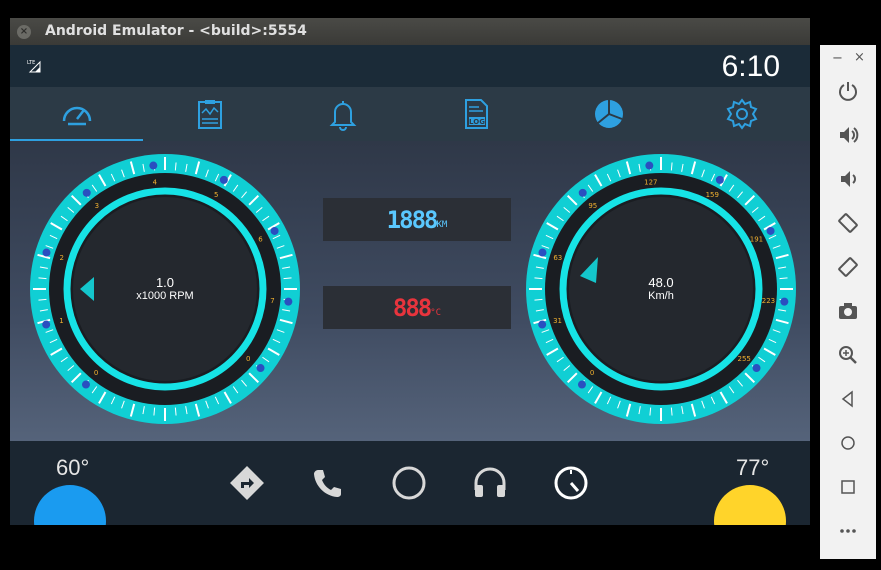 The width and height of the screenshot is (881, 570). Describe the element at coordinates (410, 66) in the screenshot. I see `status-bar: LTE 6:10` at that location.